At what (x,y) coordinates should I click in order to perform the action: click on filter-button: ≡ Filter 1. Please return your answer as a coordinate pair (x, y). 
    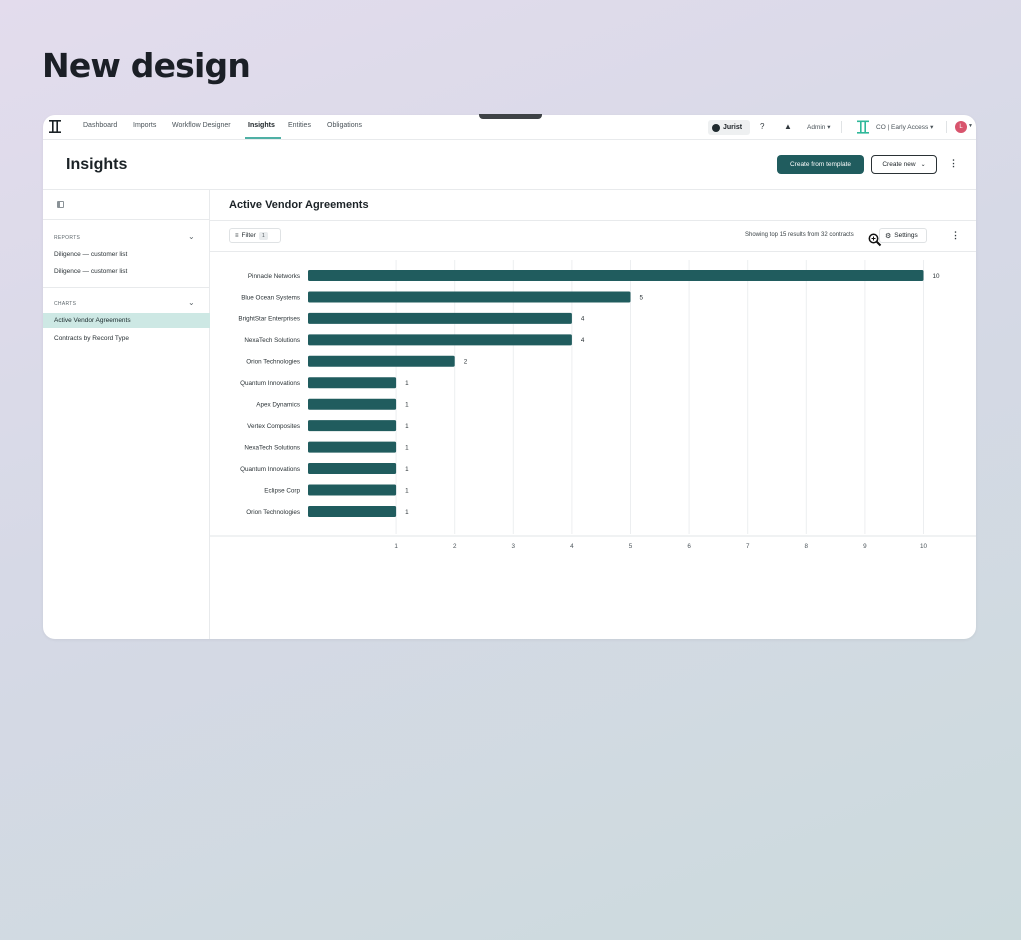
    Looking at the image, I should click on (255, 235).